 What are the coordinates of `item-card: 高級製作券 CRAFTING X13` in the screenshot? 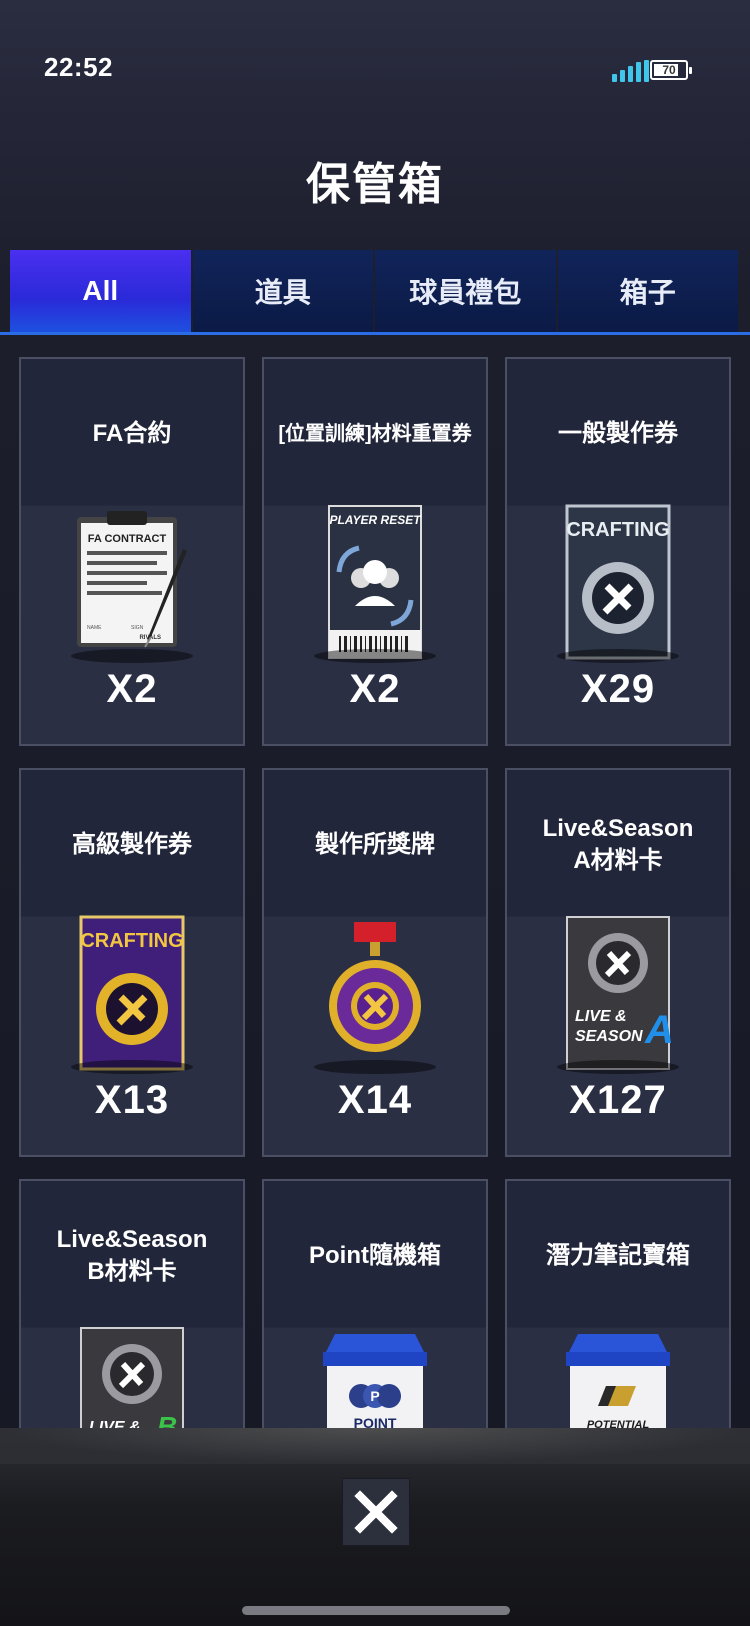 It's located at (132, 962).